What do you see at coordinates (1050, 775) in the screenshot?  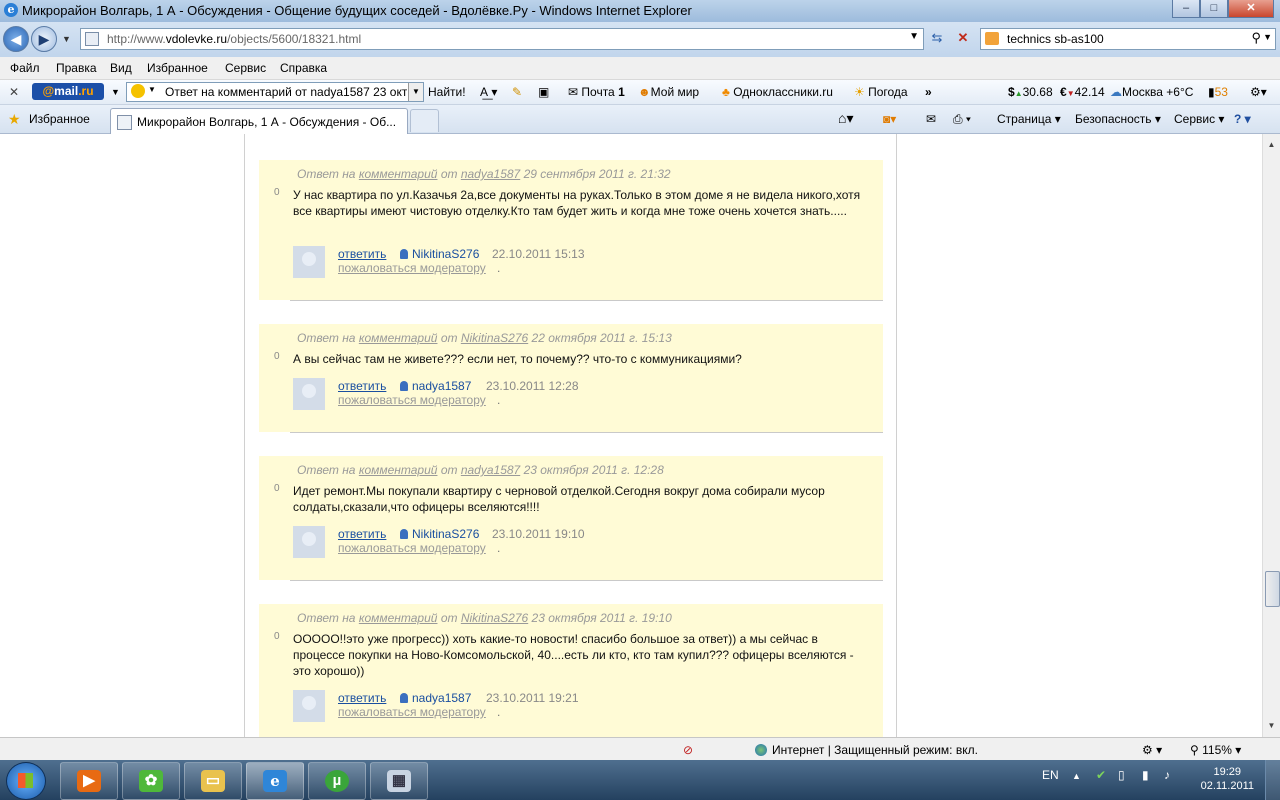 I see `language-indicator: EN` at bounding box center [1050, 775].